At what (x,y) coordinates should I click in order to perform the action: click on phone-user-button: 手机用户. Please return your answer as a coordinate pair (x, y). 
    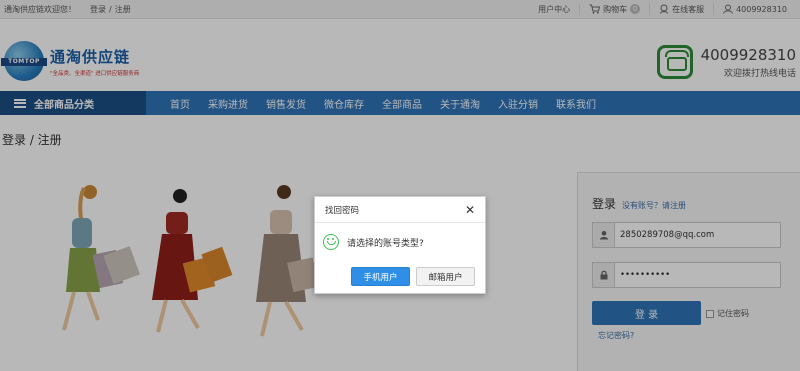
    Looking at the image, I should click on (380, 276).